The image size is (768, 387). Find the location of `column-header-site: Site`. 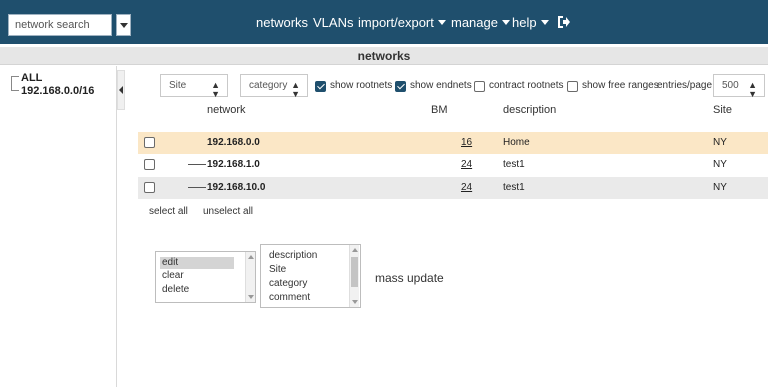

column-header-site: Site is located at coordinates (722, 110).